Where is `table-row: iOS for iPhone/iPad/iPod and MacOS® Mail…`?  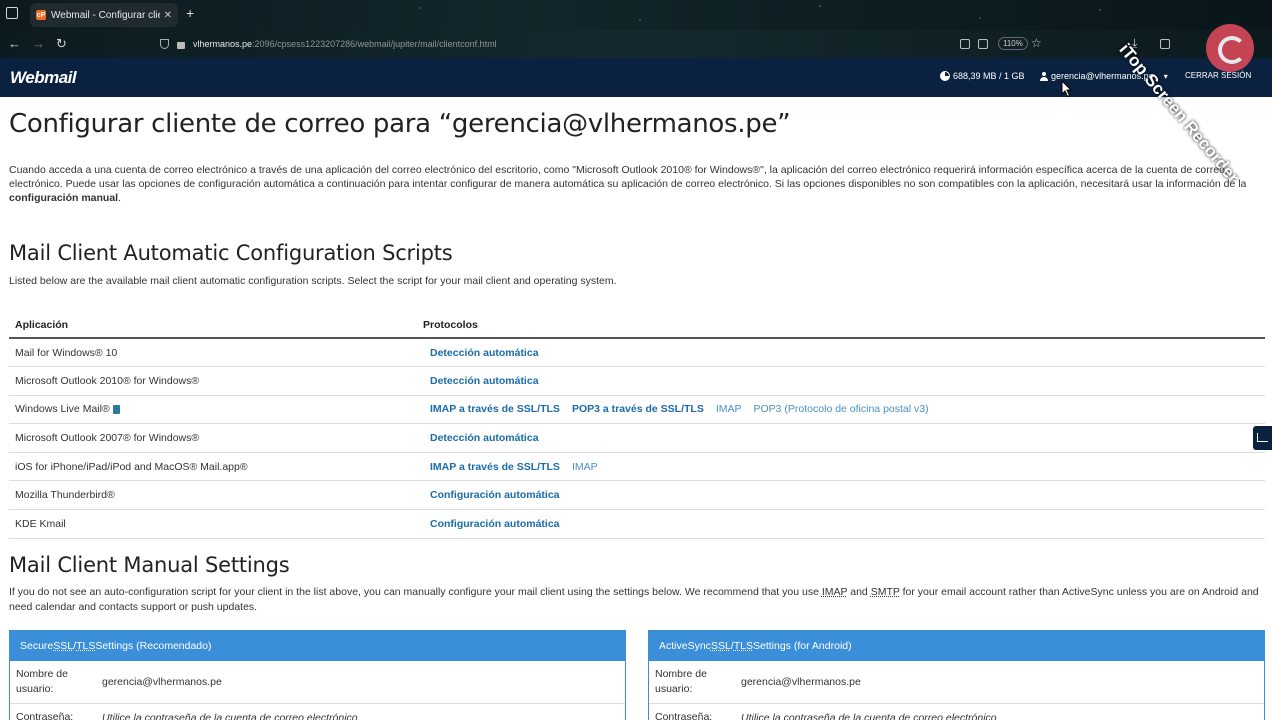 table-row: iOS for iPhone/iPad/iPod and MacOS® Mail… is located at coordinates (637, 467).